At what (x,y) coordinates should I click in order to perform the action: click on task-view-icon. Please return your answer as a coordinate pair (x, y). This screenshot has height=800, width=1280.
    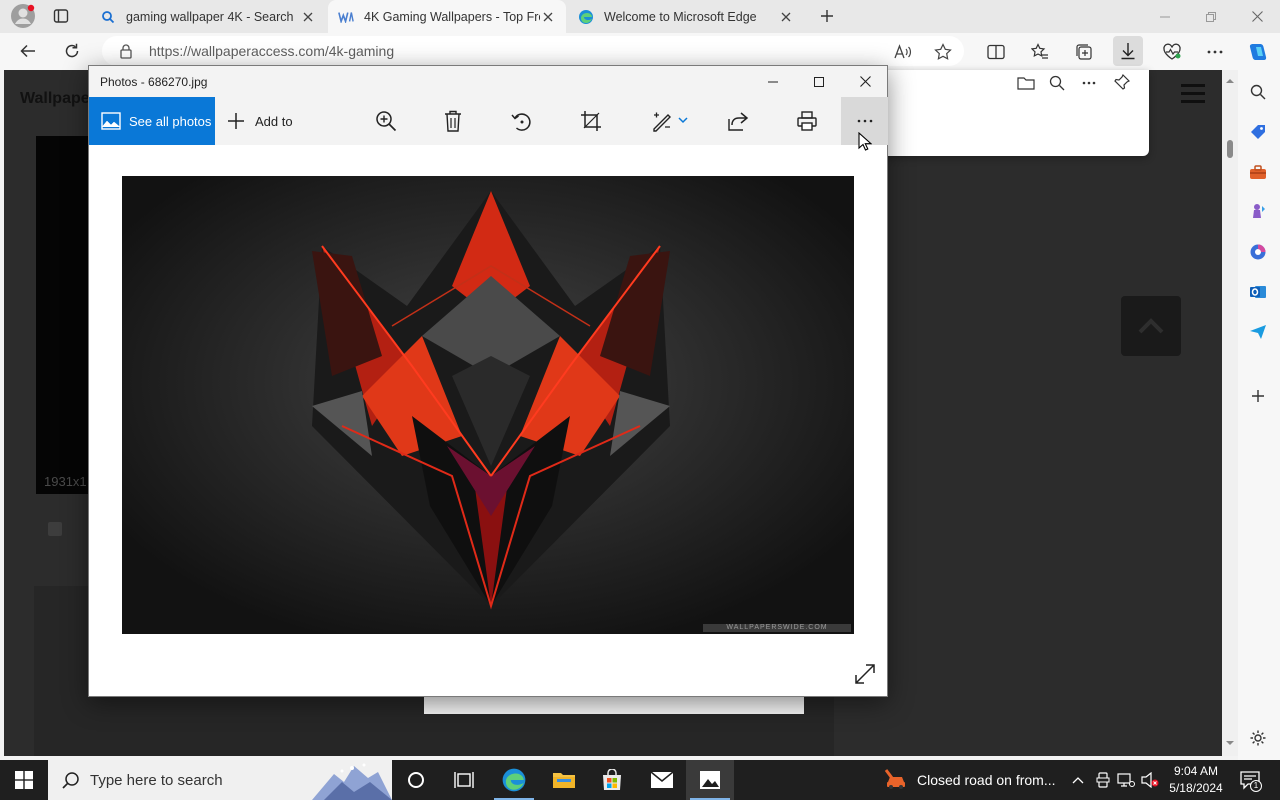
    Looking at the image, I should click on (464, 780).